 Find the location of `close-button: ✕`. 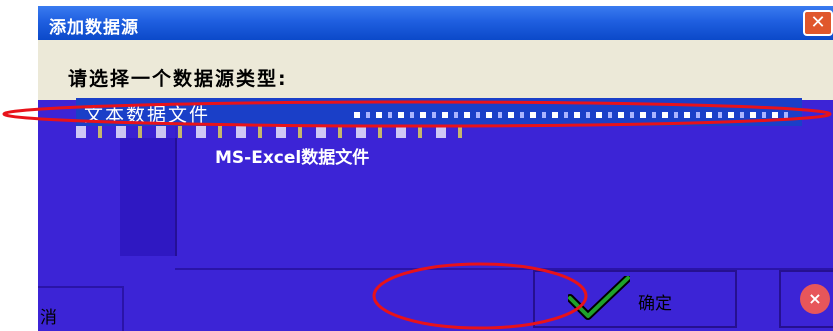

close-button: ✕ is located at coordinates (818, 23).